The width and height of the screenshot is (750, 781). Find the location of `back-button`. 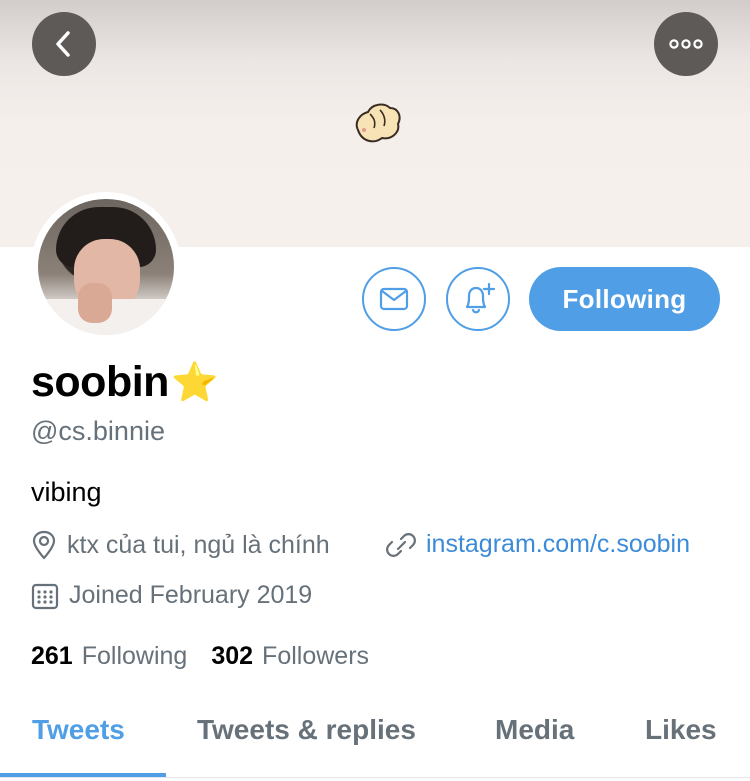

back-button is located at coordinates (64, 44).